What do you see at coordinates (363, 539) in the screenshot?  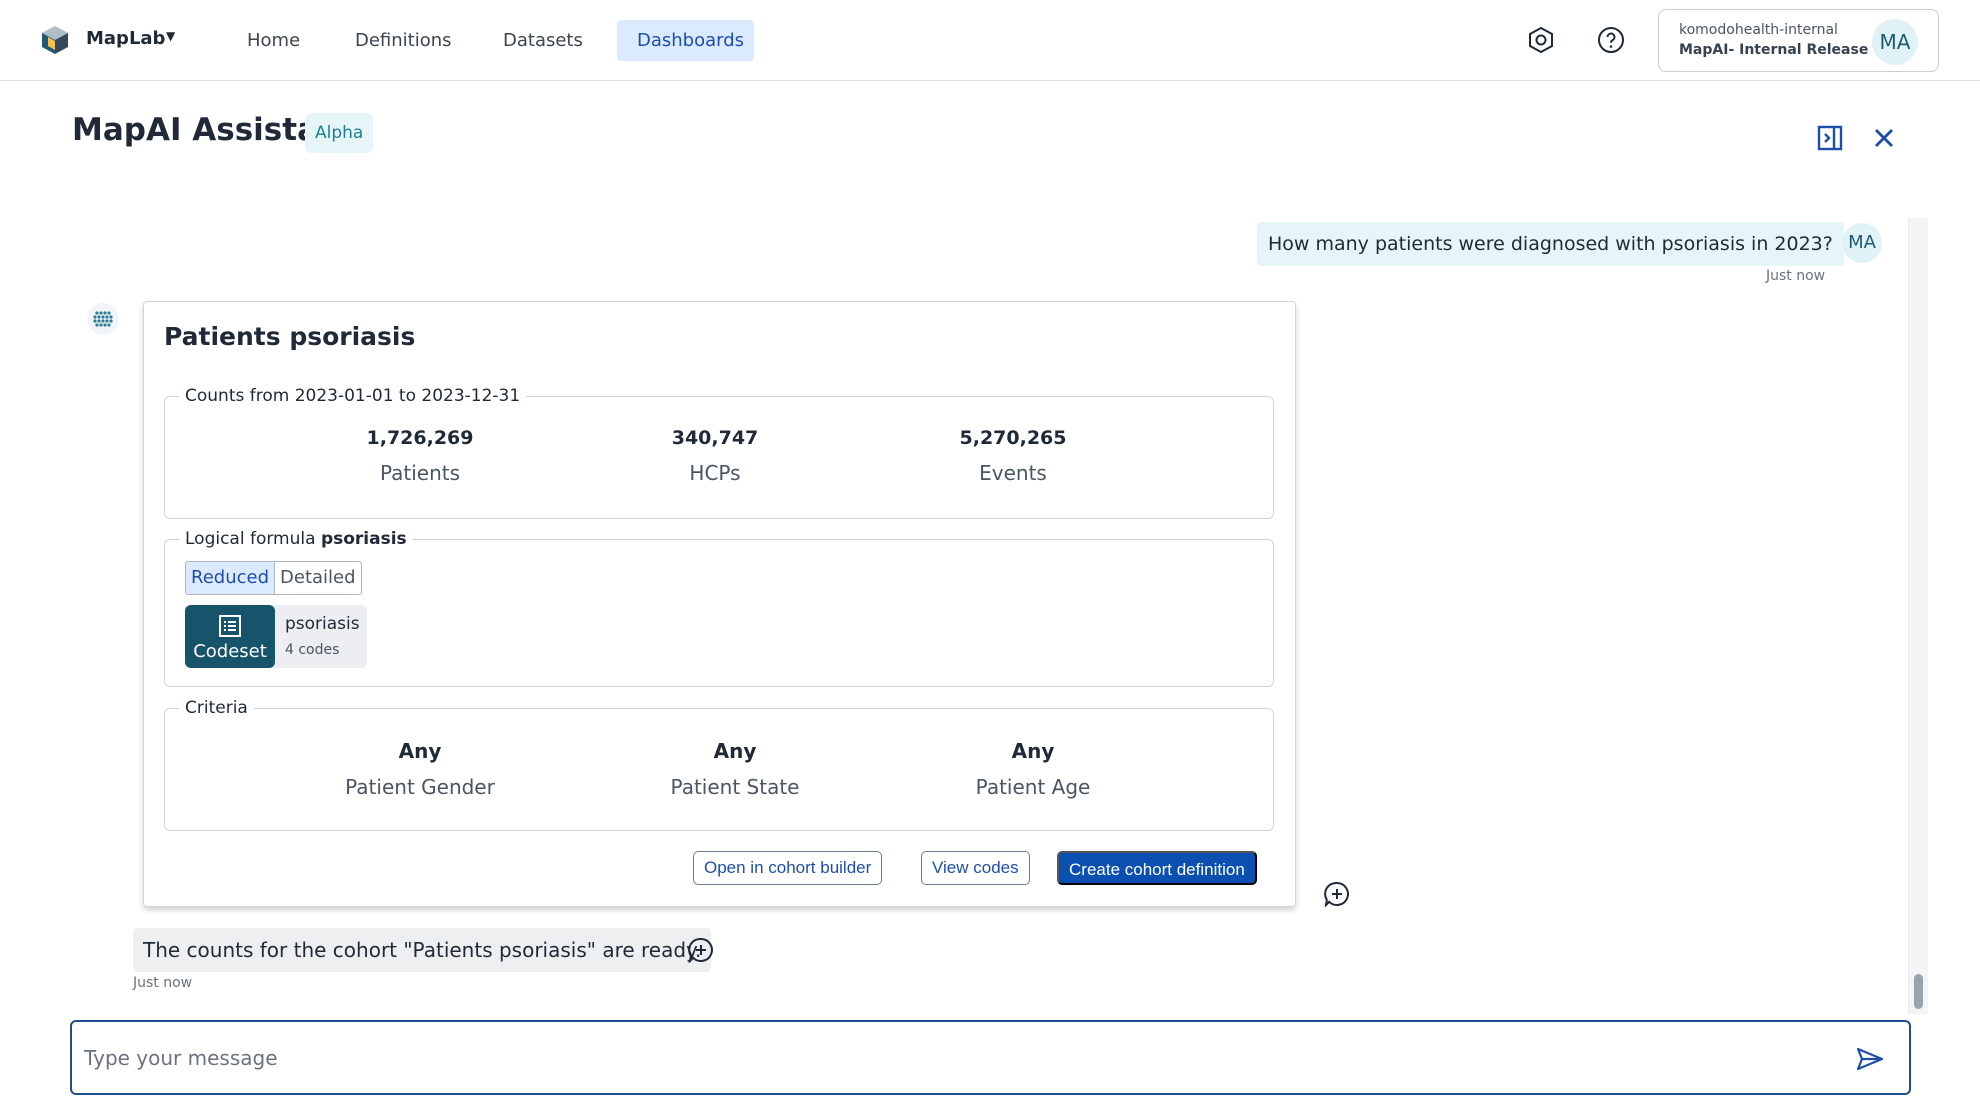 I see `formula-legend-name: psoriasis` at bounding box center [363, 539].